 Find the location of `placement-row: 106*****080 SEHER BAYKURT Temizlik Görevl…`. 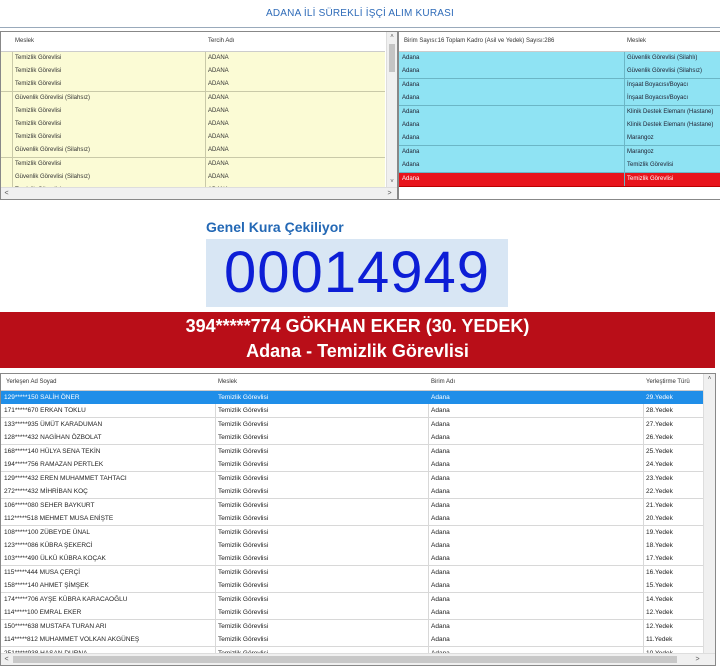

placement-row: 106*****080 SEHER BAYKURT Temizlik Görevl… is located at coordinates (352, 505).